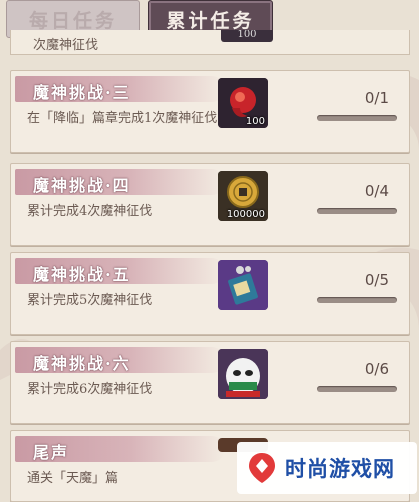 The image size is (419, 502). I want to click on task-description: 累计完成5次魔神征伐, so click(90, 300).